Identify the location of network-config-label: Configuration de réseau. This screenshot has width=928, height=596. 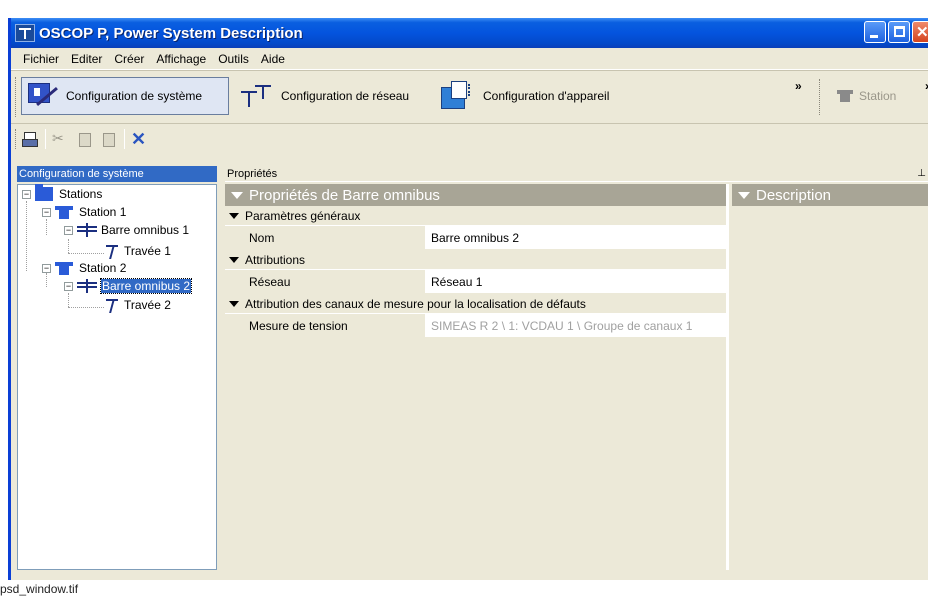
(345, 96).